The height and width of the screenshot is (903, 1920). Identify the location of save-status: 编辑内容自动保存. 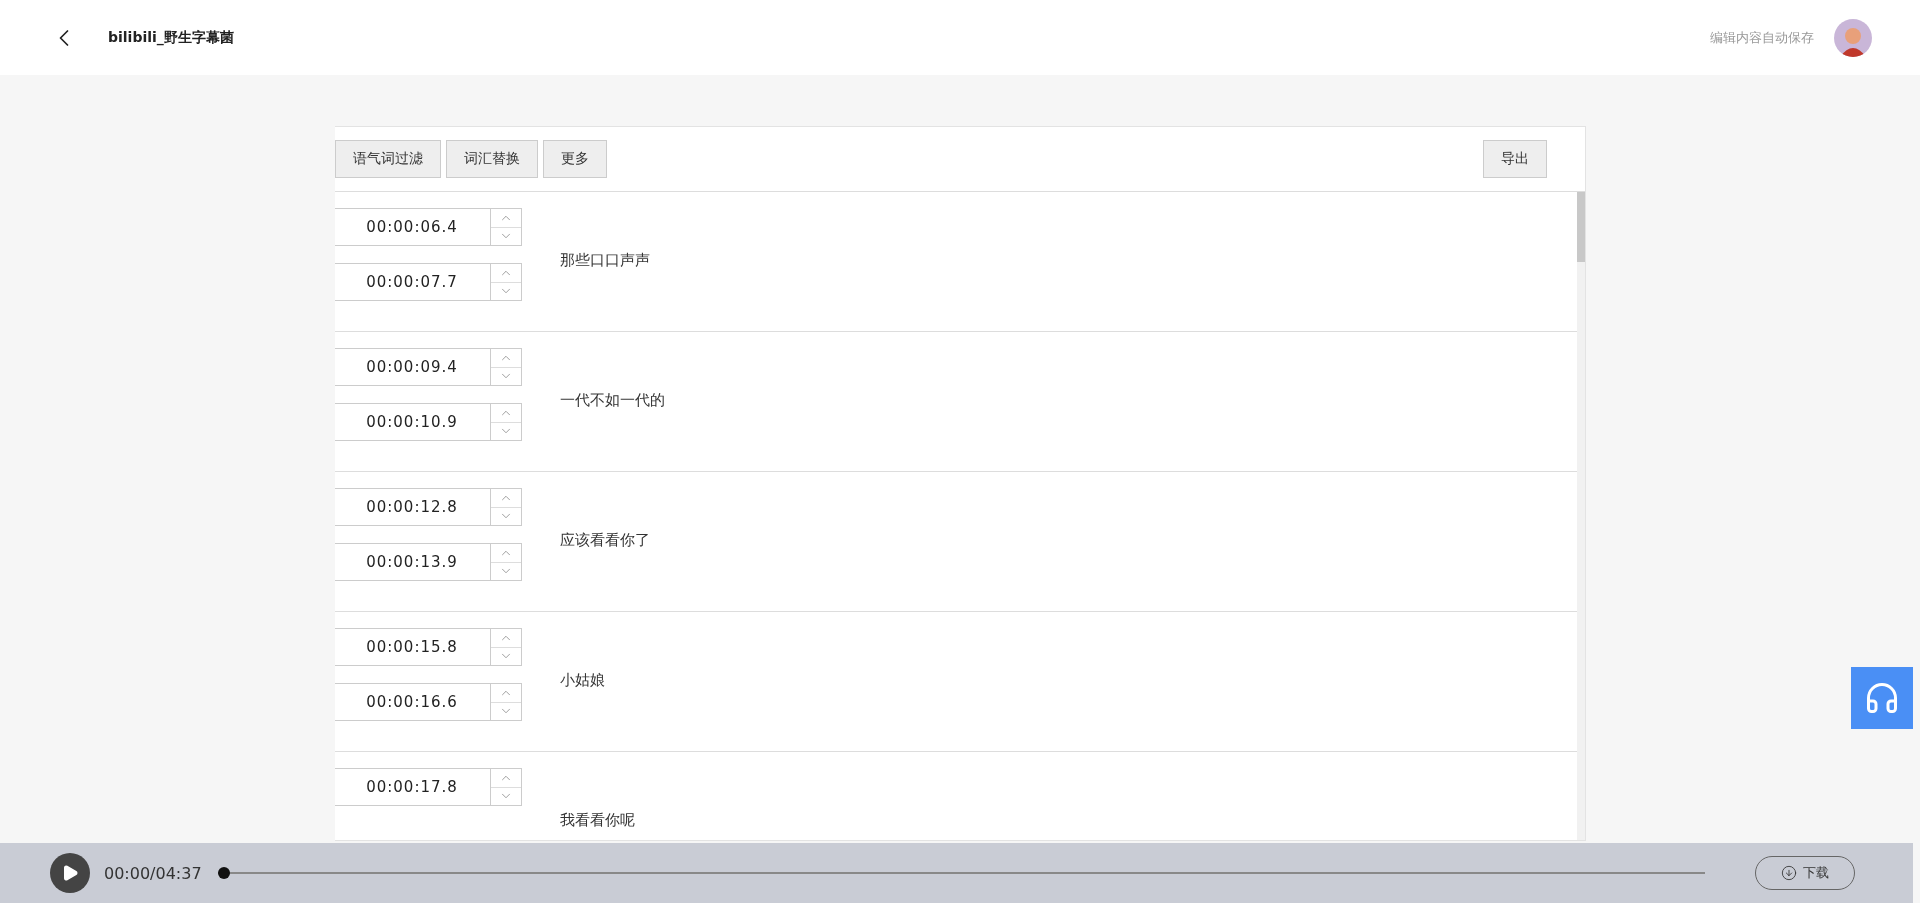
(1762, 37).